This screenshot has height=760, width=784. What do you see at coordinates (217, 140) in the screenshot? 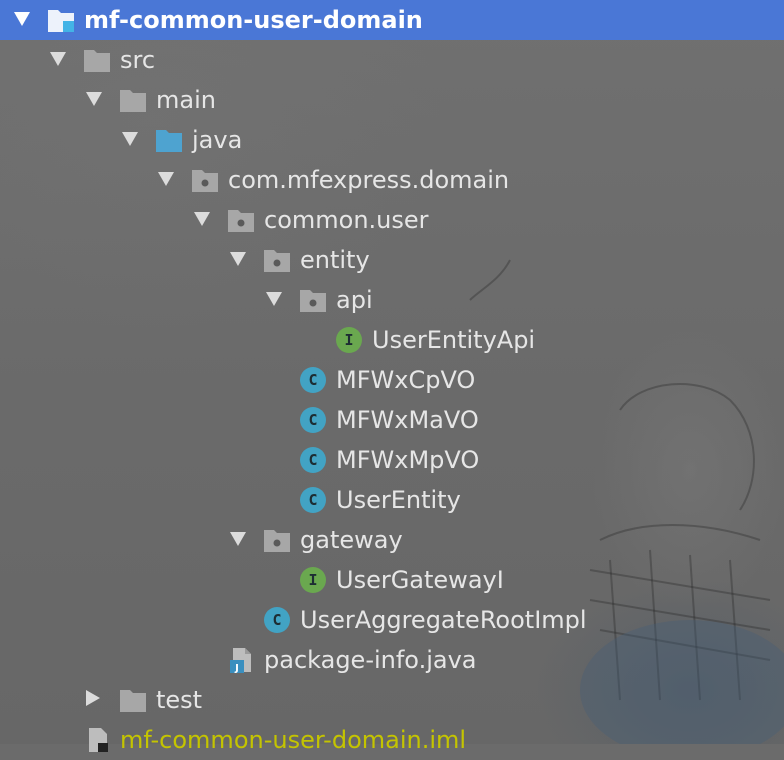
I see `tree-item-label: java` at bounding box center [217, 140].